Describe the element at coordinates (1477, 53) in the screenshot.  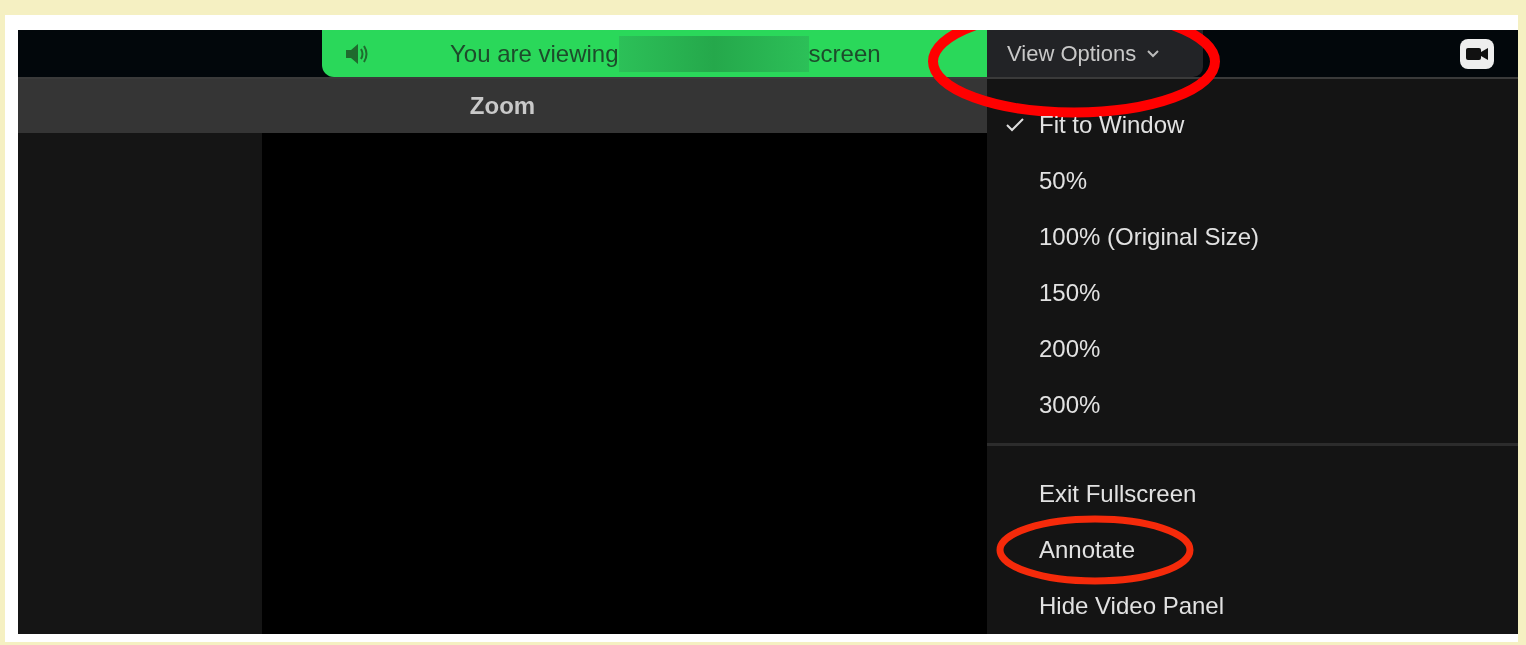
I see `video-camera-icon` at that location.